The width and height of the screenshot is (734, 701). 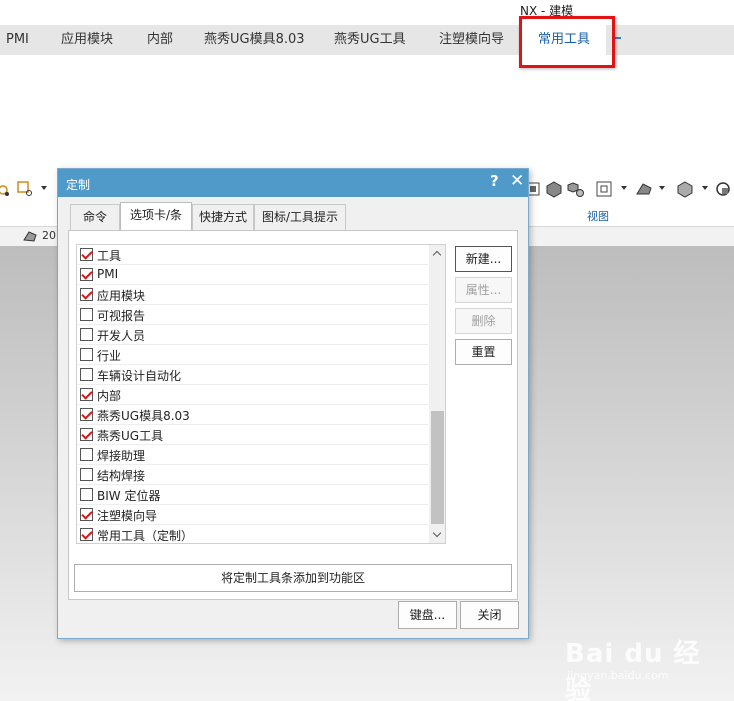 What do you see at coordinates (78, 185) in the screenshot?
I see `dialog-title: 定制` at bounding box center [78, 185].